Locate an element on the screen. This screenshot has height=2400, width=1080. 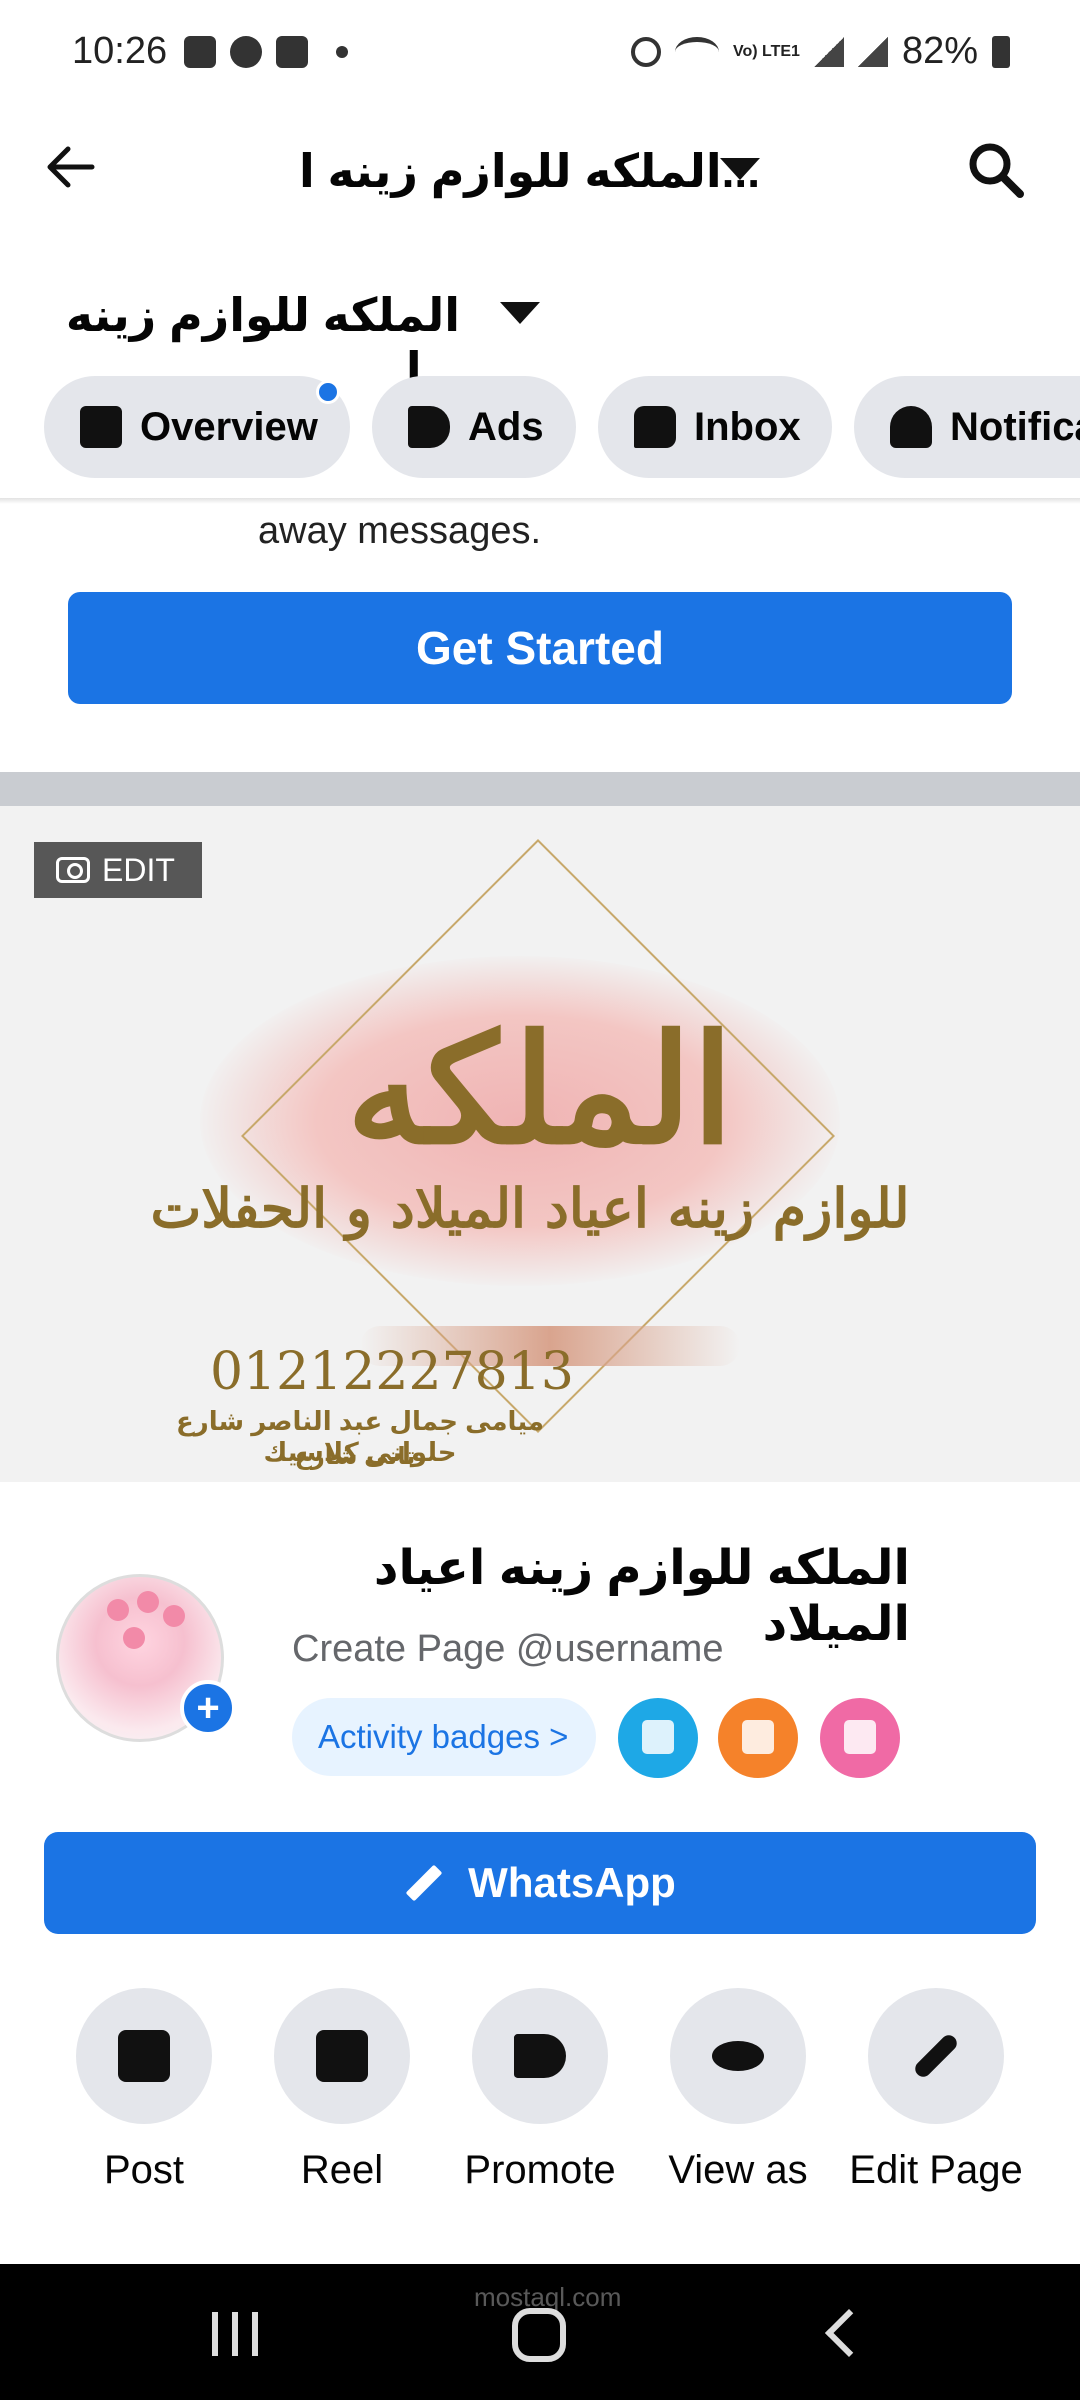
recent-apps-icon is located at coordinates (235, 2334).